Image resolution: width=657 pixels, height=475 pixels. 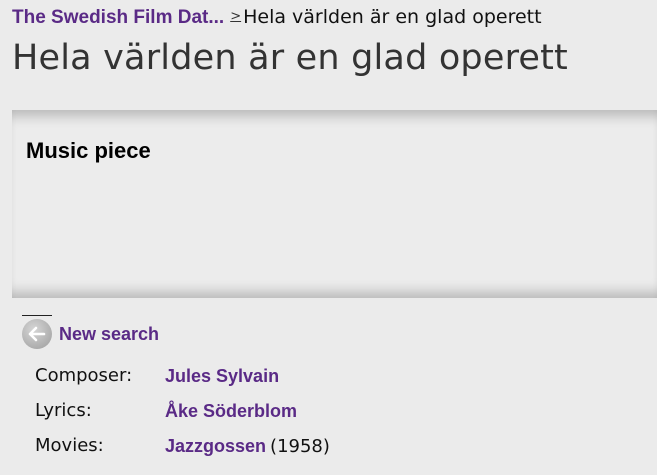 I want to click on panel-heading: Music piece, so click(x=88, y=150).